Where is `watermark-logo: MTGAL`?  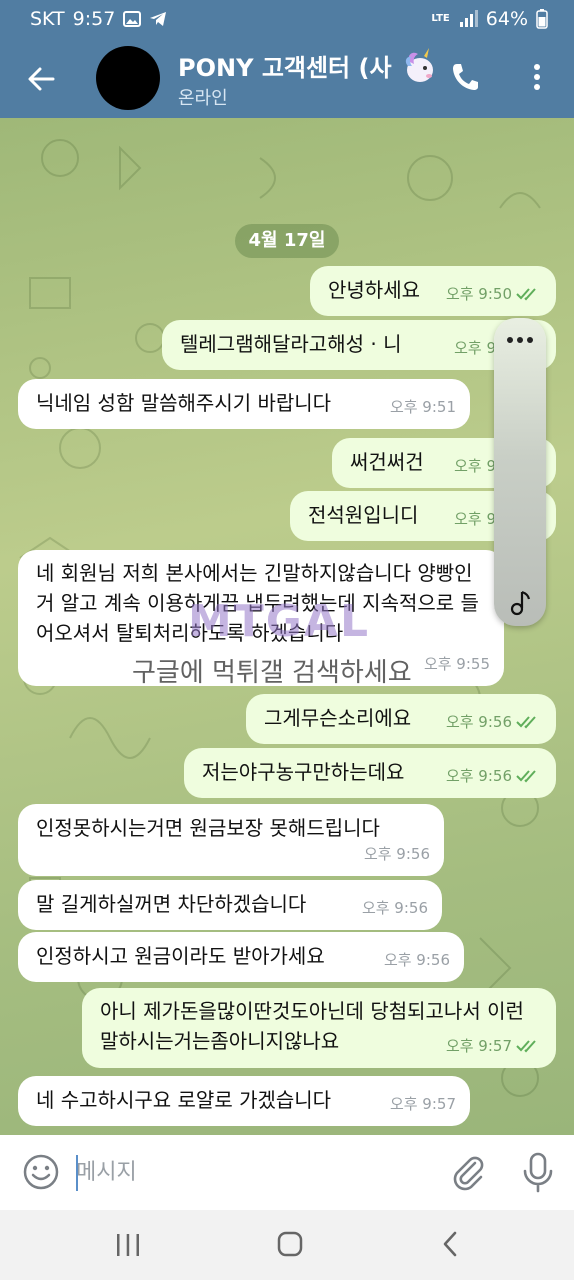
watermark-logo: MTGAL is located at coordinates (279, 621).